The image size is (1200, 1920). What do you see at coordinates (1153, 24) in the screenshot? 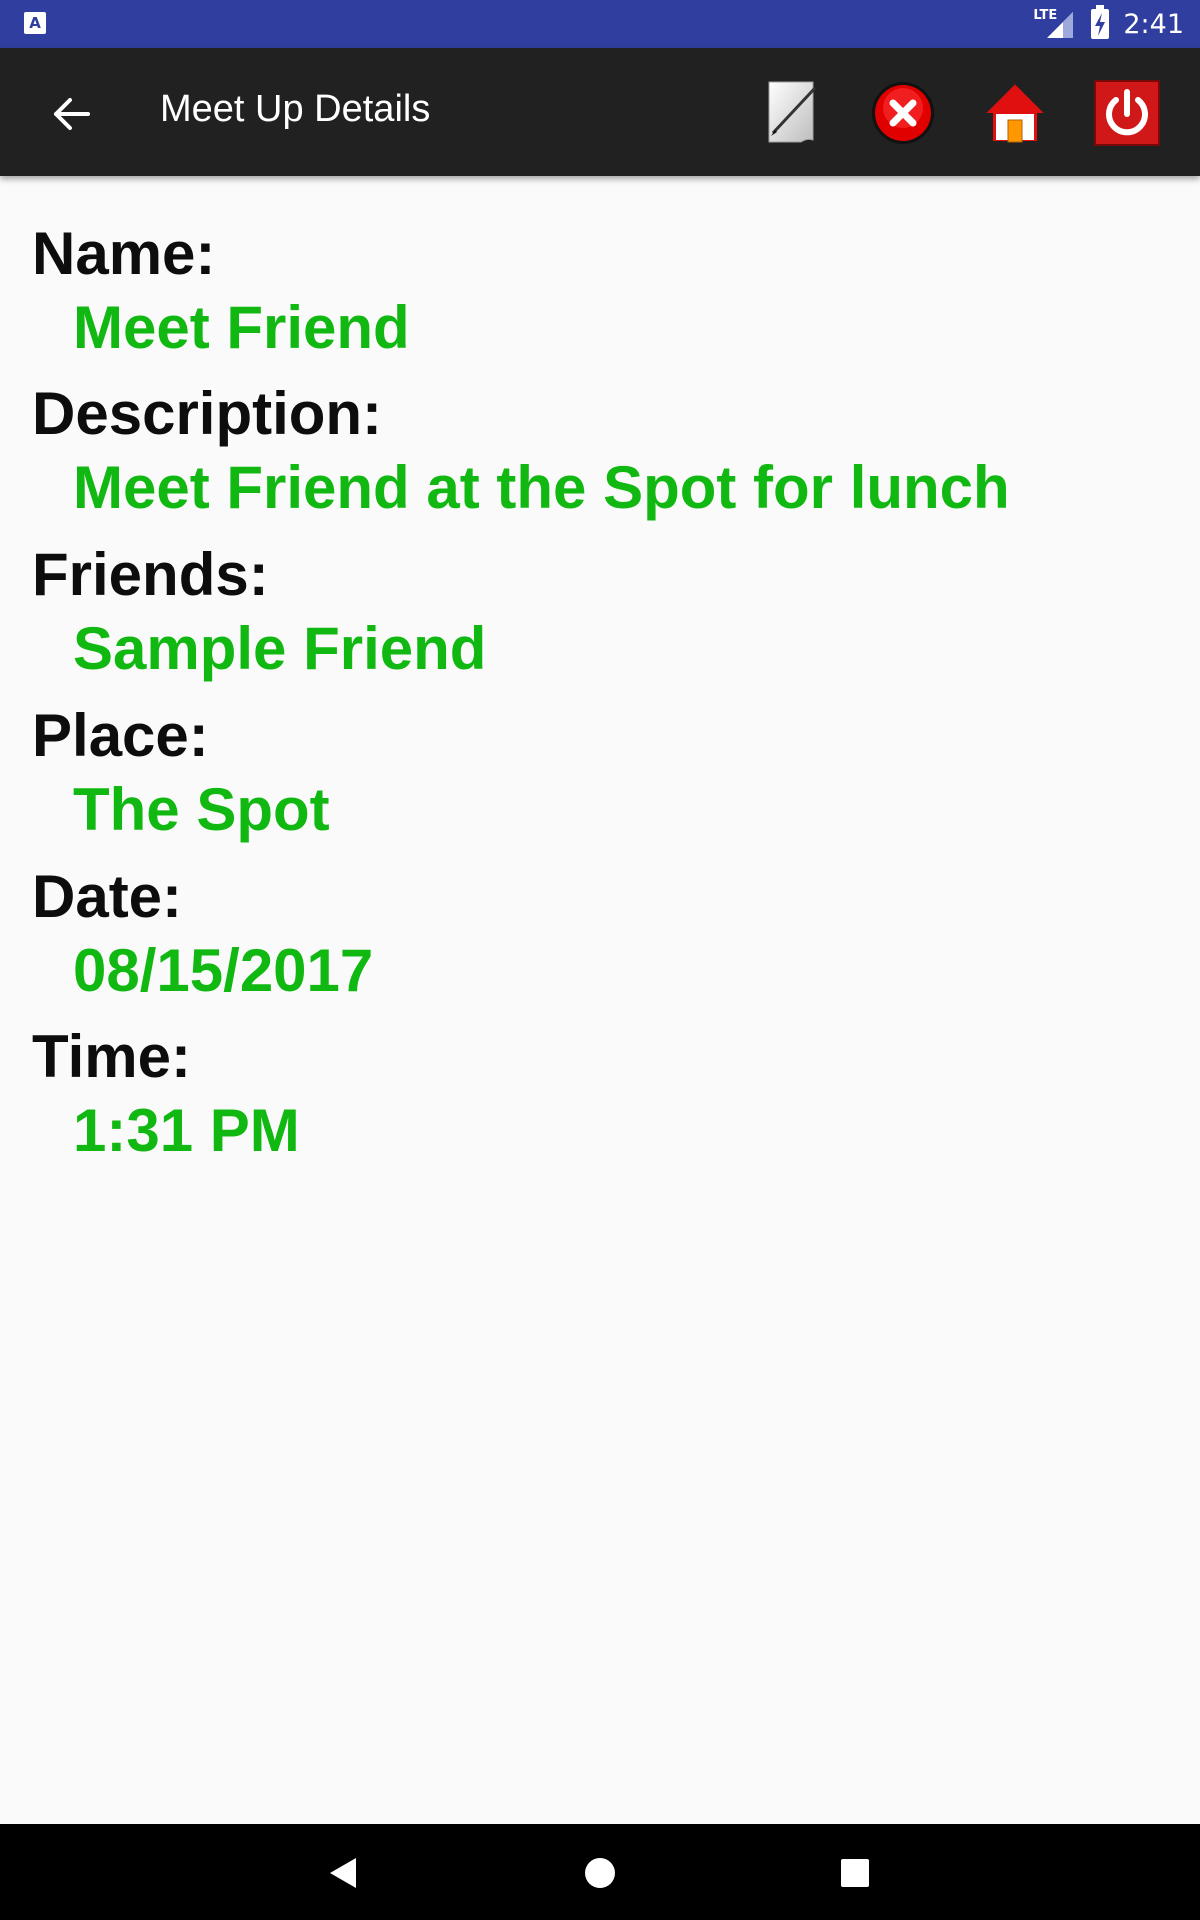
I see `status-time: 2:41` at bounding box center [1153, 24].